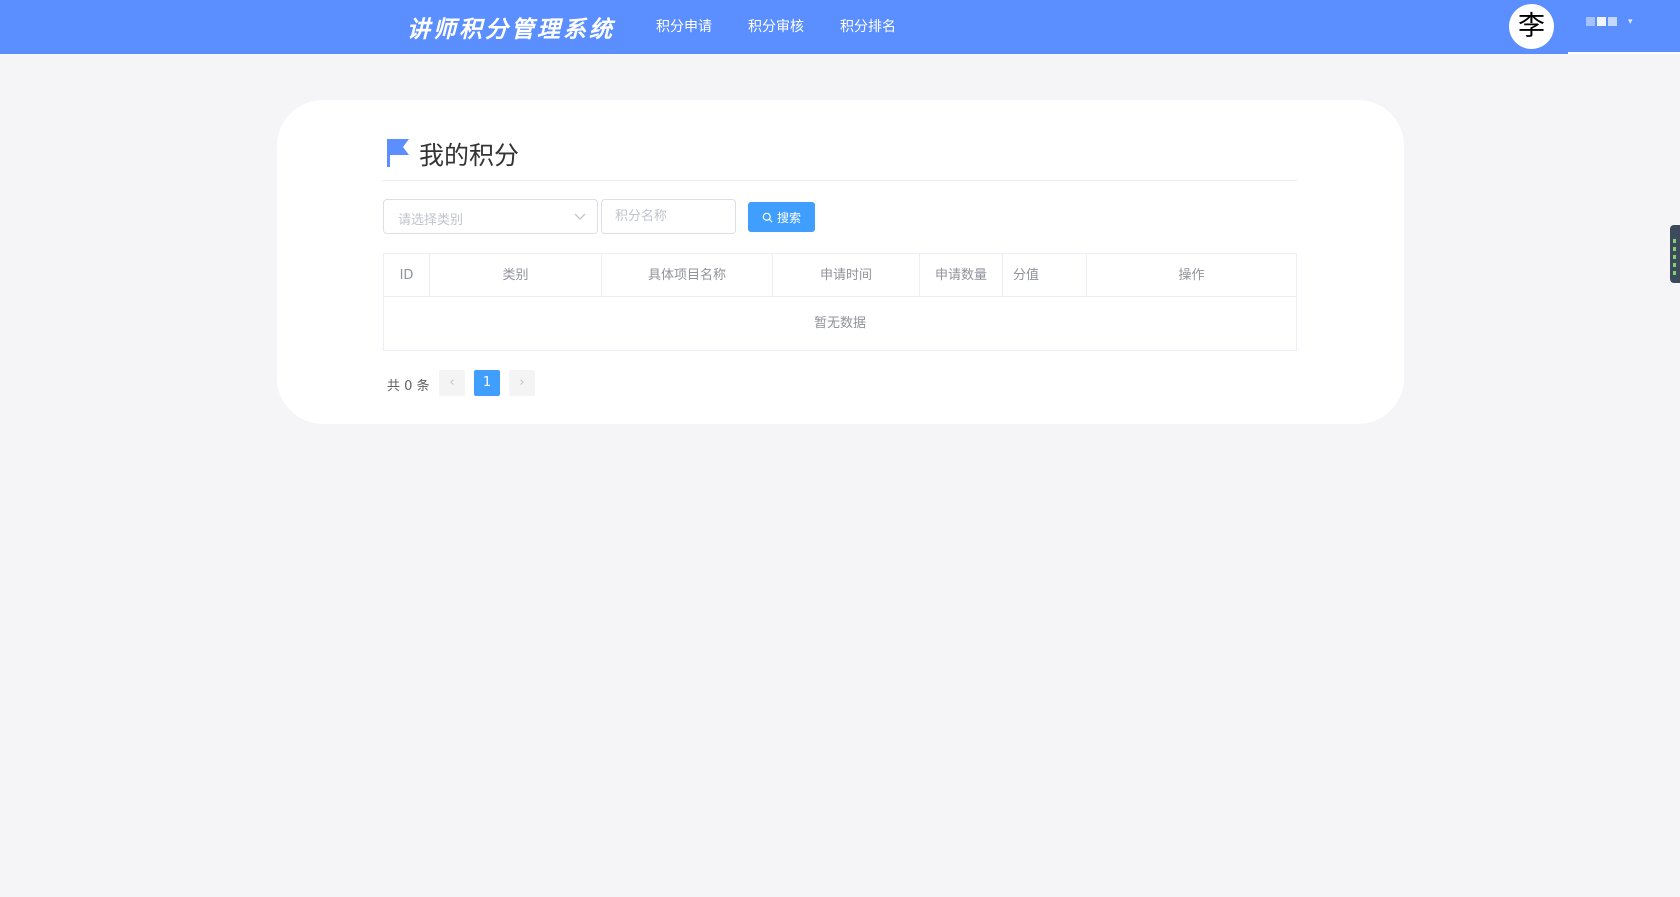  Describe the element at coordinates (490, 216) in the screenshot. I see `category-select: 请选择类别` at that location.